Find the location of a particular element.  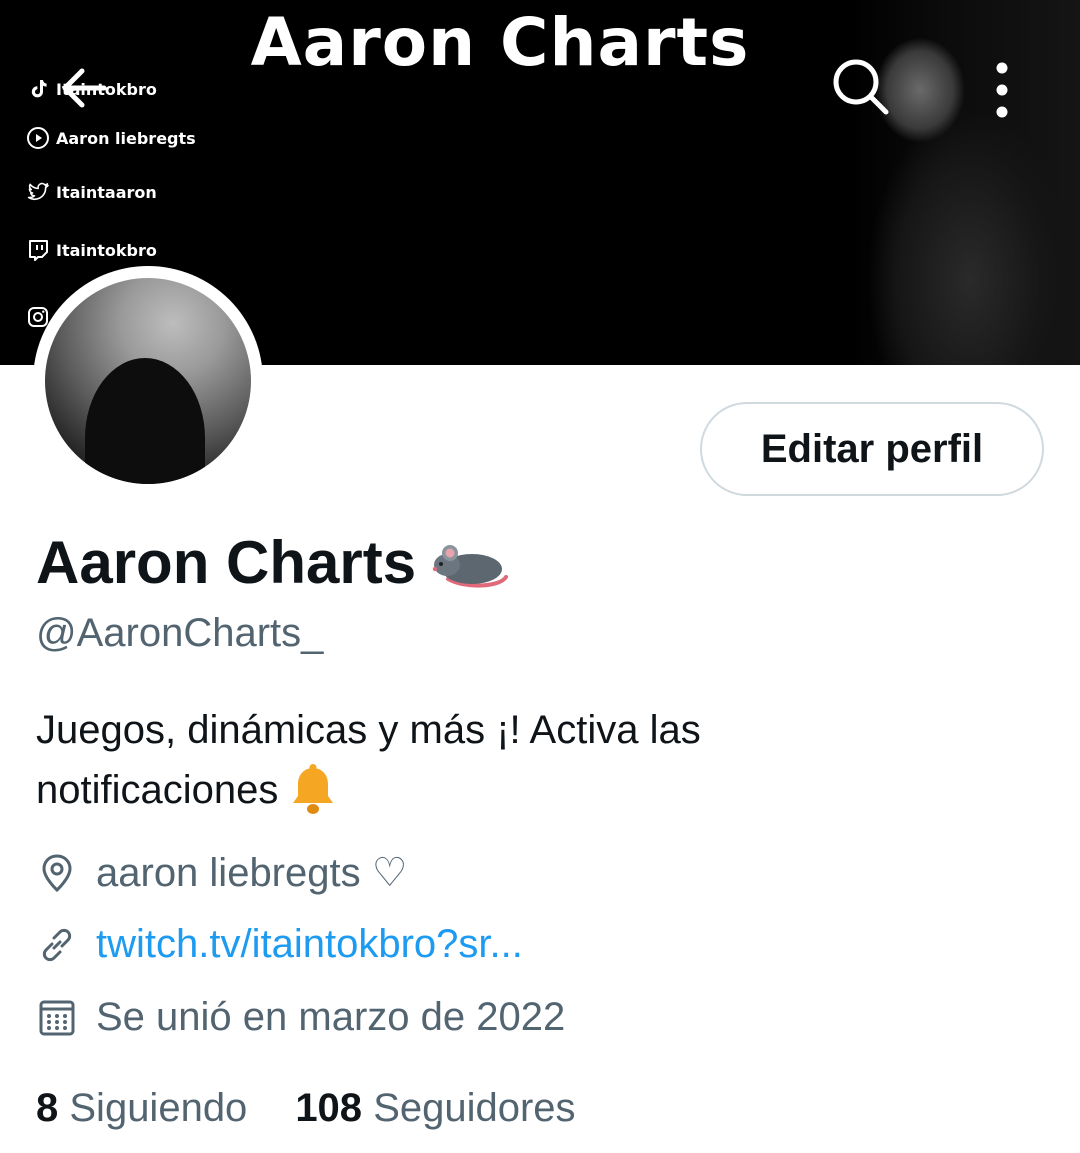

profile-stats: 8 Siguiendo 108 Seguidores is located at coordinates (306, 1108).